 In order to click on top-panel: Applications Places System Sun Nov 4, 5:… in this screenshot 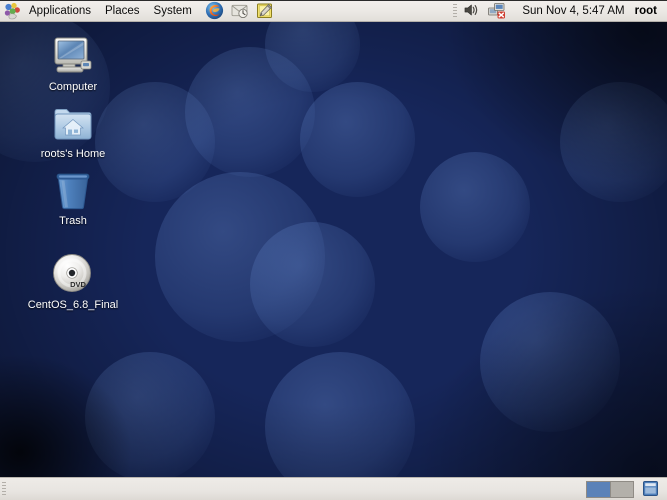, I will do `click(333, 11)`.